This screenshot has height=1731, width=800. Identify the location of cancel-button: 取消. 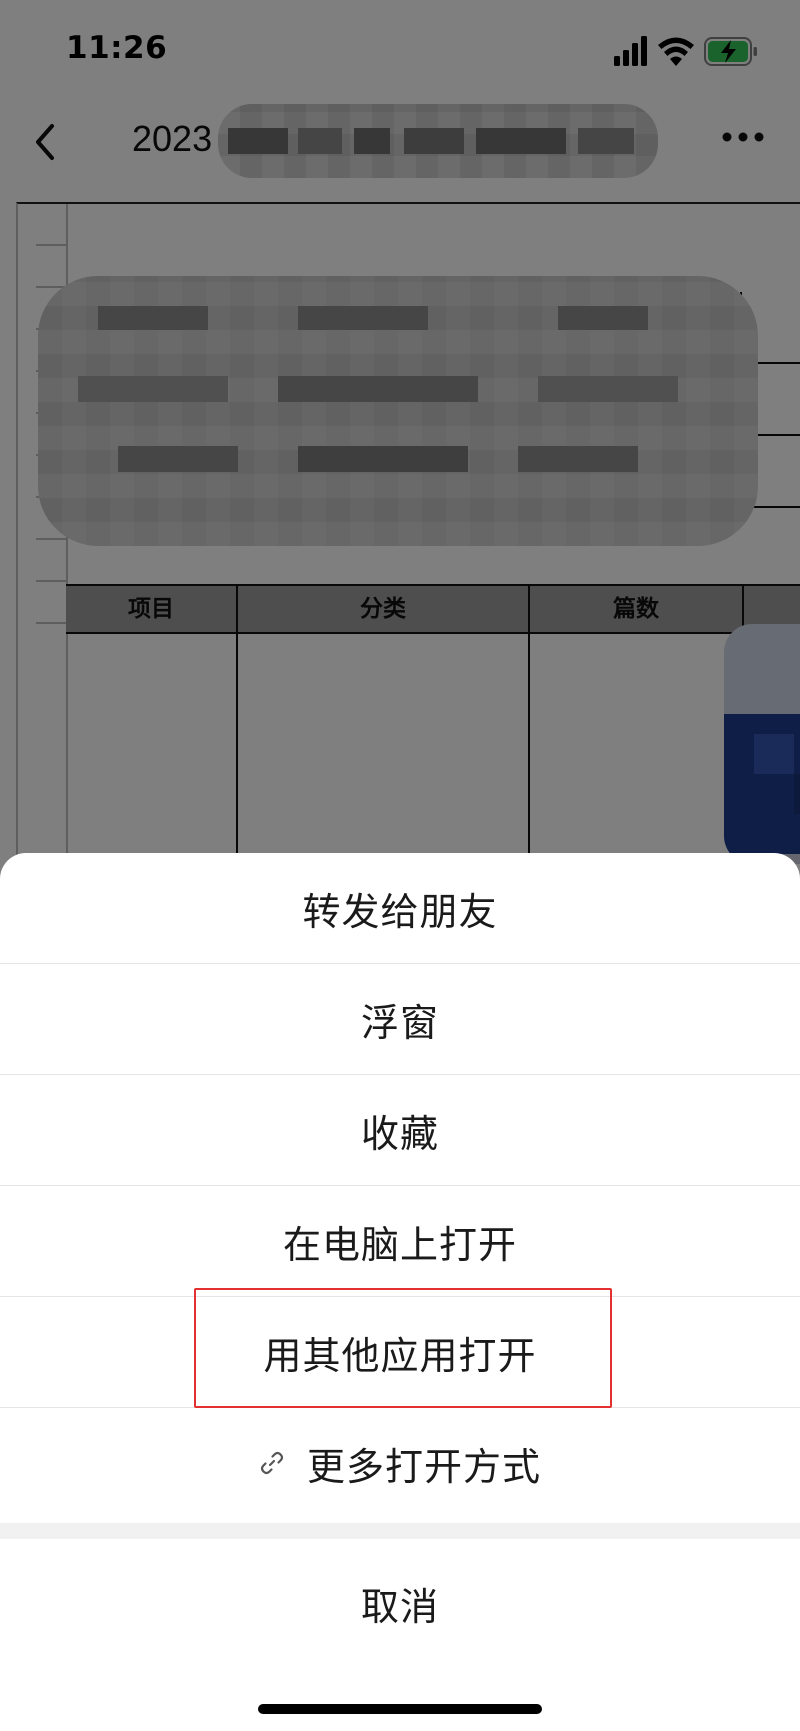
(400, 1603).